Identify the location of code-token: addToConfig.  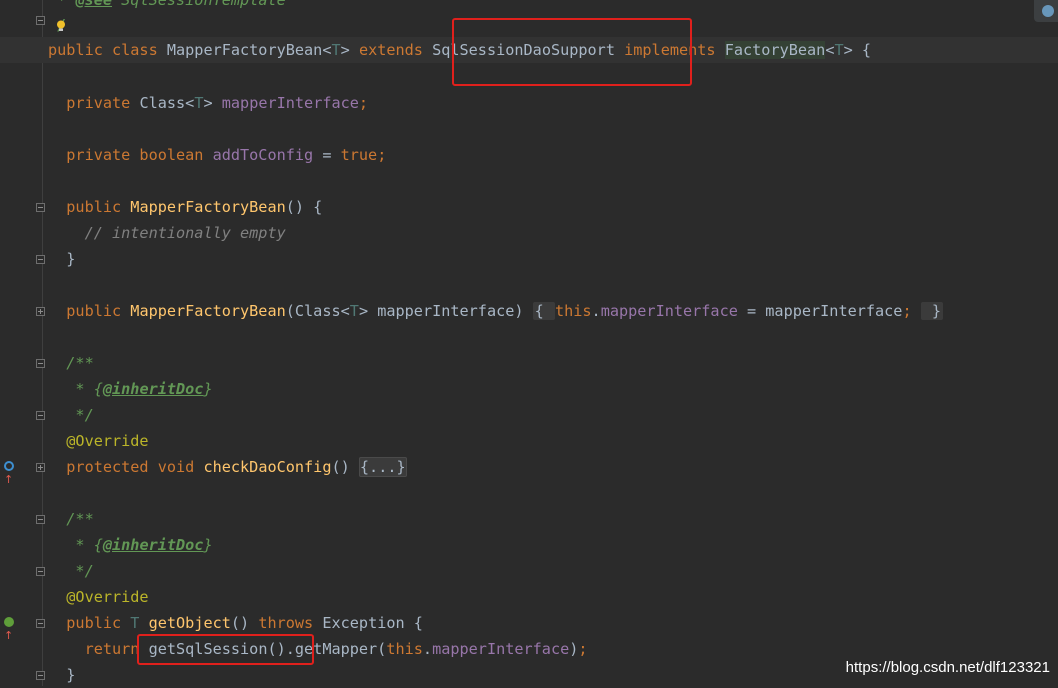
(263, 155).